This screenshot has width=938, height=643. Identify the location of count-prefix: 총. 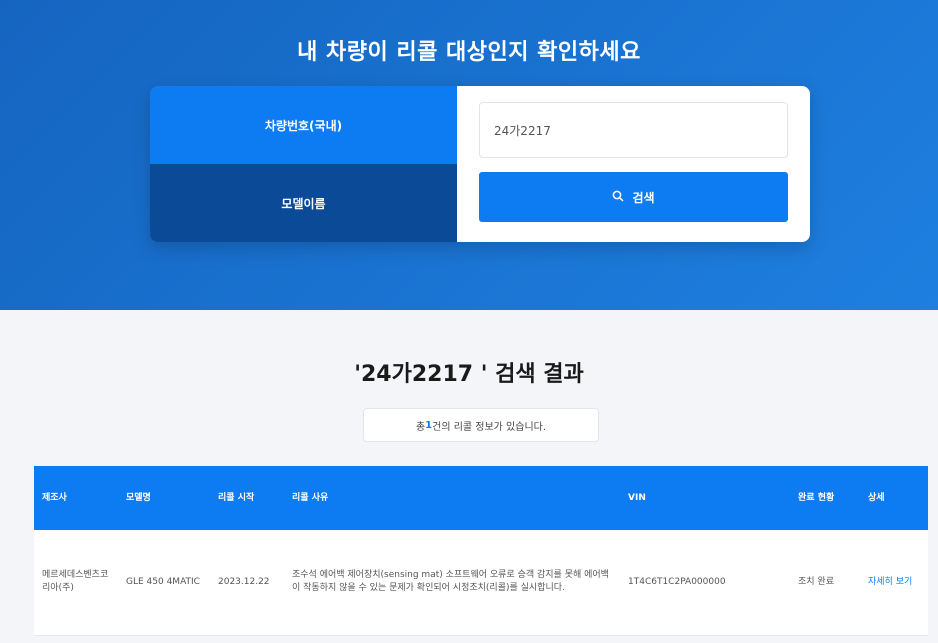
(420, 427).